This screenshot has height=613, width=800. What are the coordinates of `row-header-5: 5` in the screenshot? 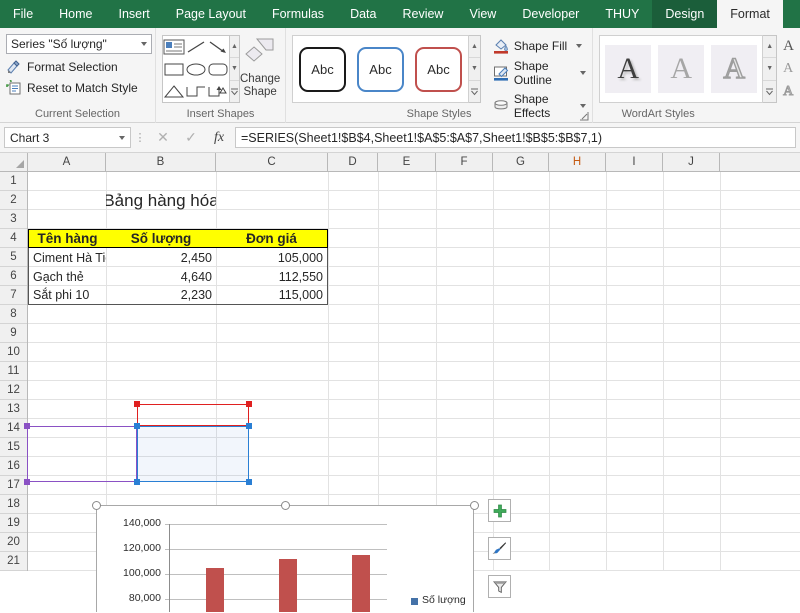 It's located at (13, 257).